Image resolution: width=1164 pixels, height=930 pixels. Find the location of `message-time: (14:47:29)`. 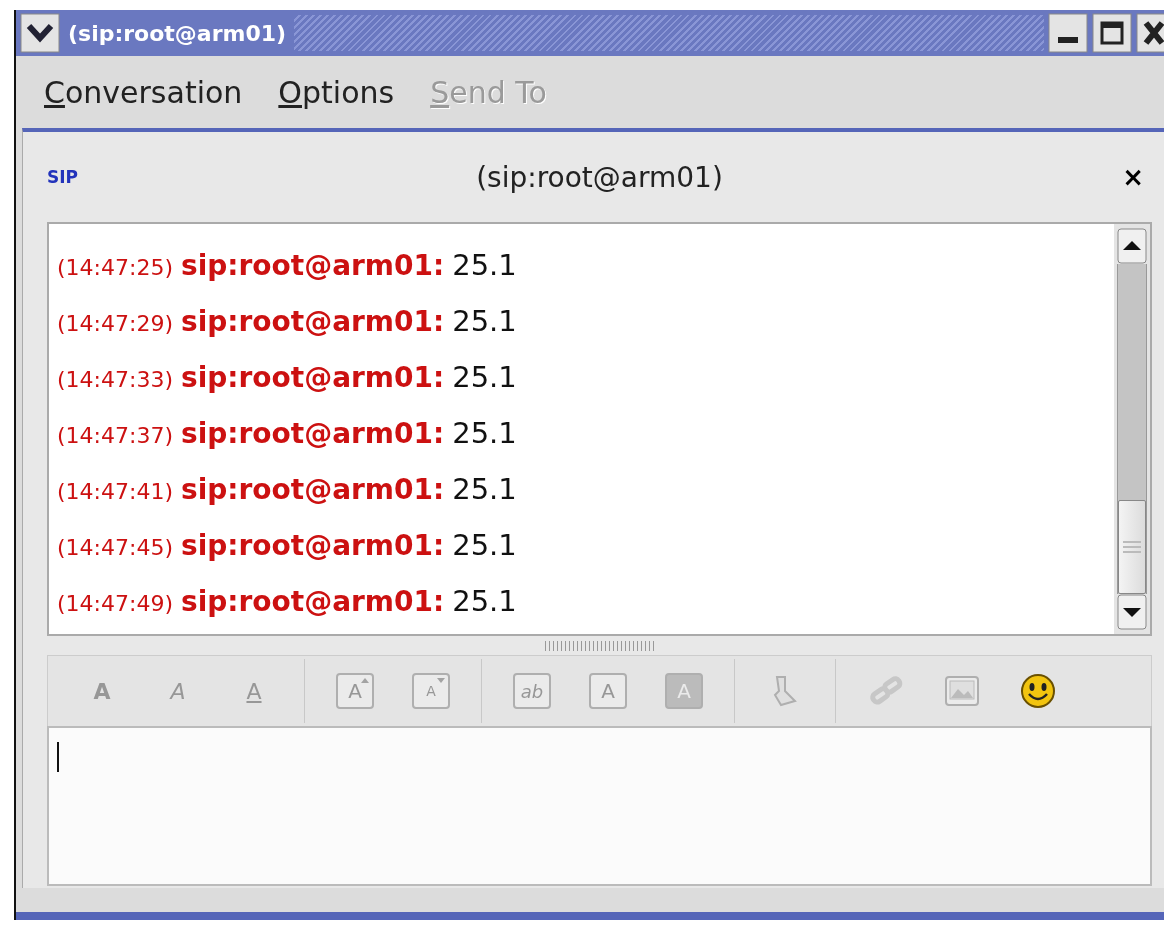

message-time: (14:47:29) is located at coordinates (115, 323).